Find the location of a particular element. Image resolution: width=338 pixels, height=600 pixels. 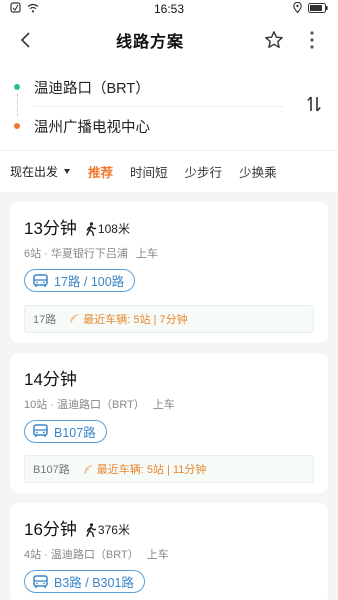

more-vertical-icon is located at coordinates (312, 40).